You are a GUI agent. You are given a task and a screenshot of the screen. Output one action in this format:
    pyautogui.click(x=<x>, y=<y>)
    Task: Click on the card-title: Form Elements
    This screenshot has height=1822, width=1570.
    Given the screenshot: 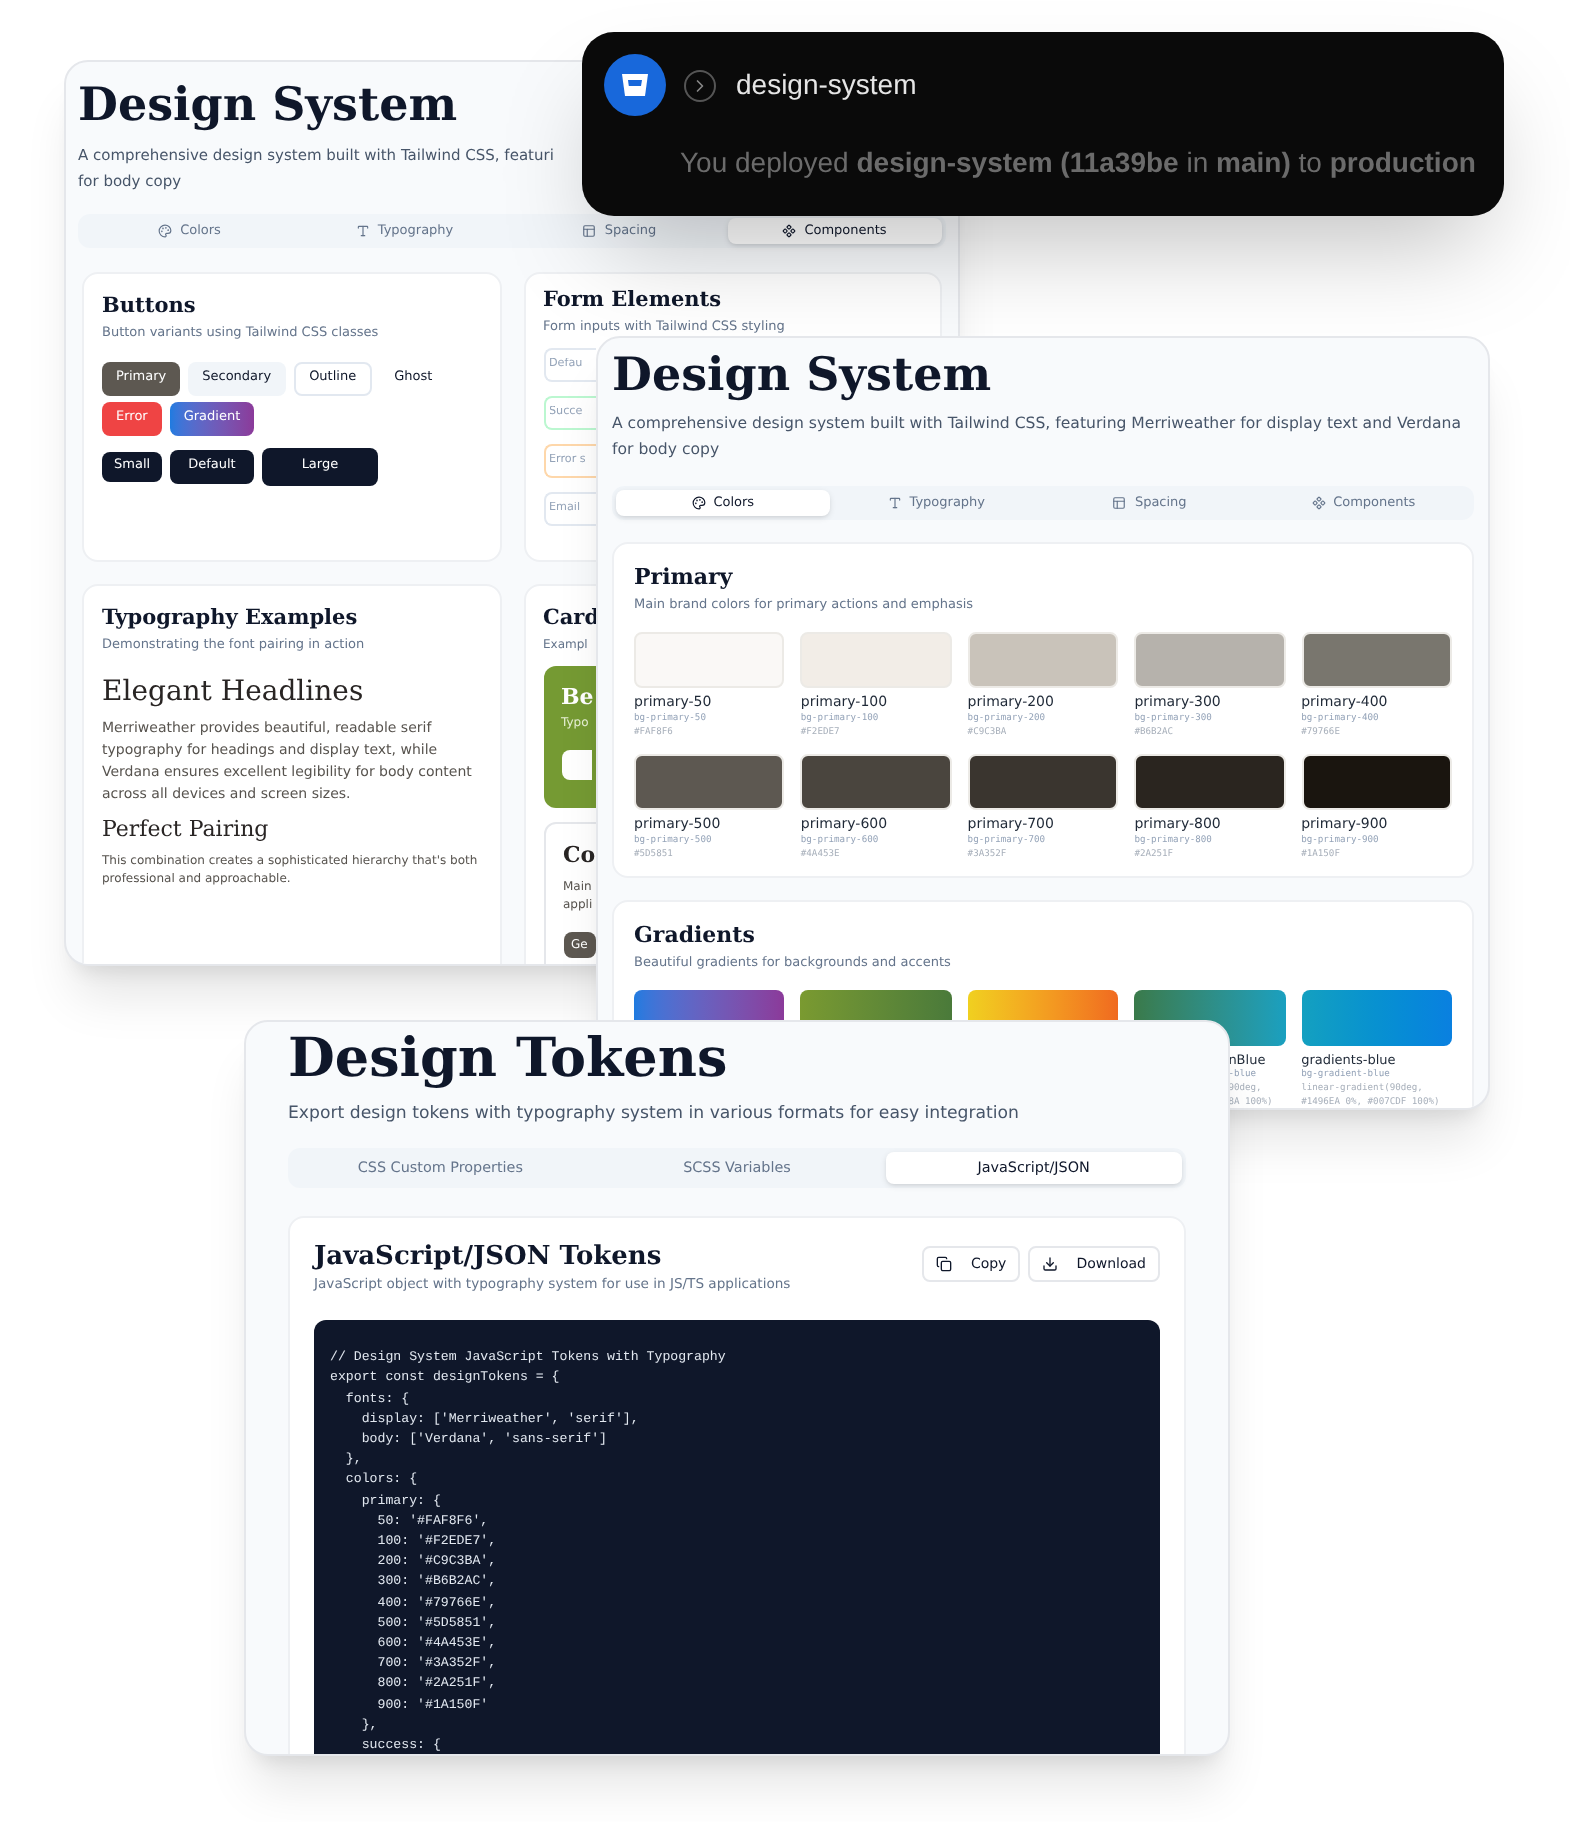 What is the action you would take?
    pyautogui.click(x=632, y=301)
    